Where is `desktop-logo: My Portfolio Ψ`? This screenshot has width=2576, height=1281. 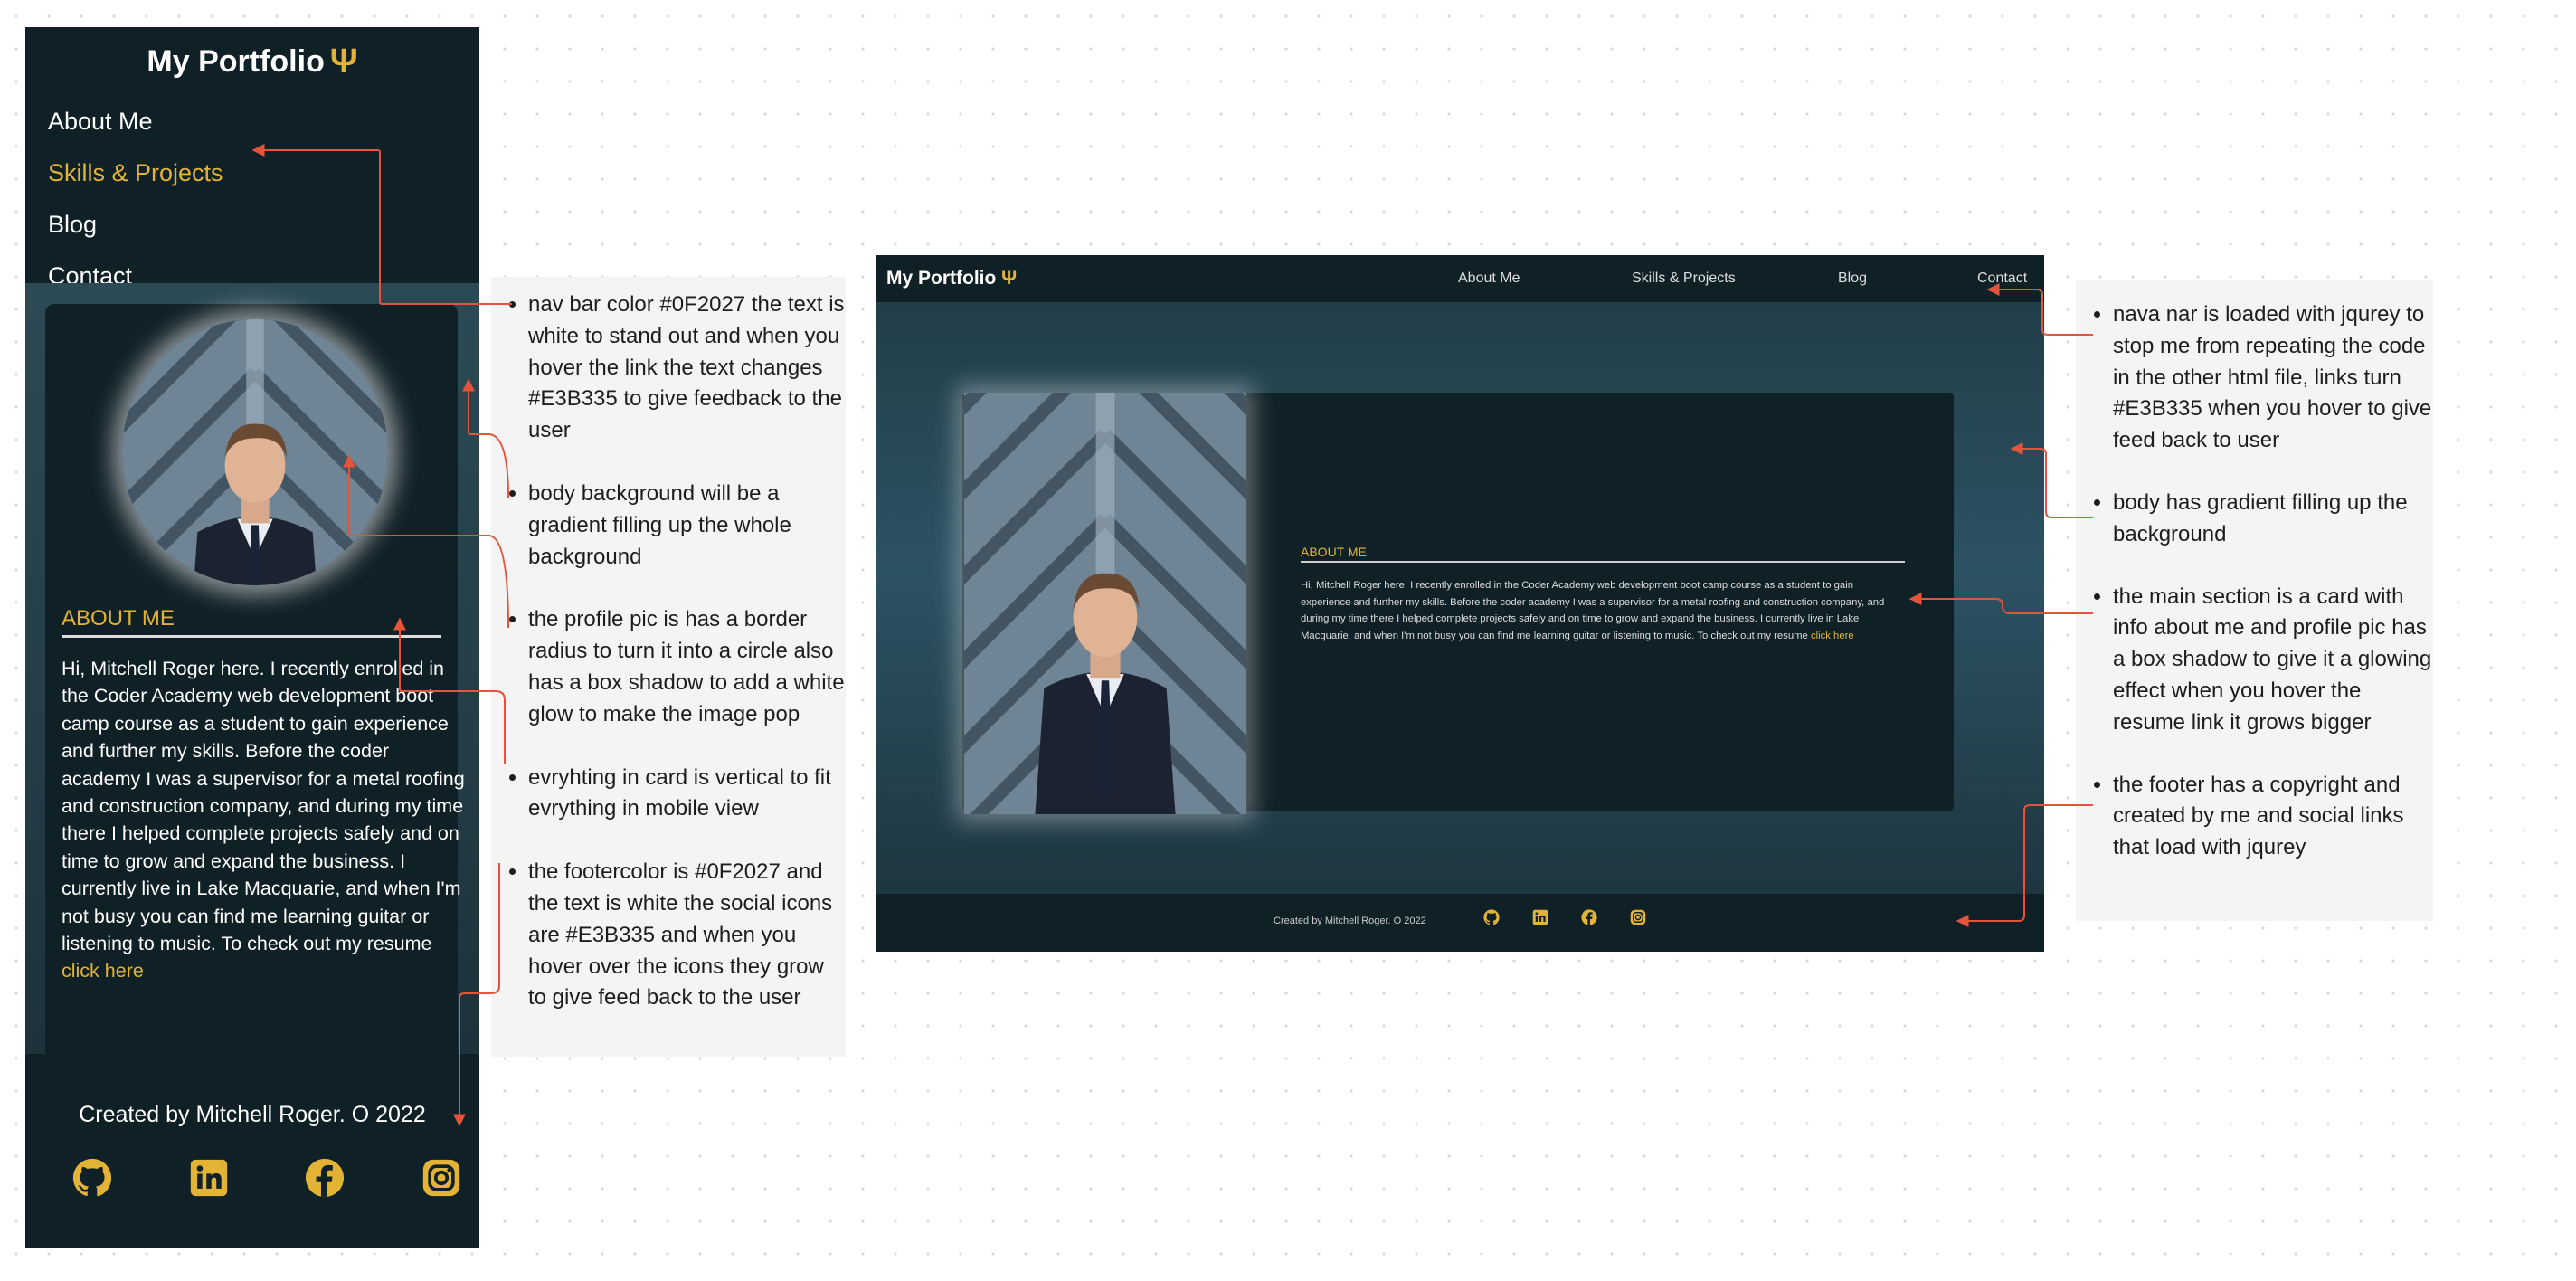
desktop-logo: My Portfolio Ψ is located at coordinates (951, 278).